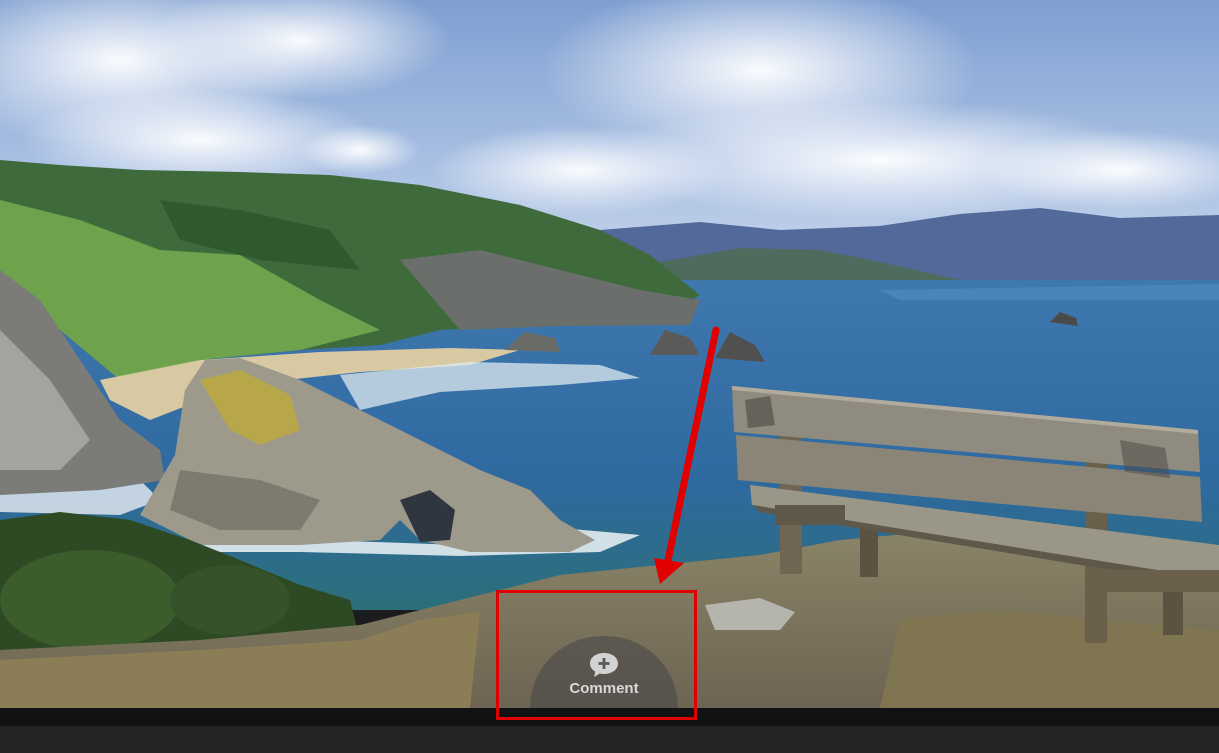  What do you see at coordinates (604, 688) in the screenshot?
I see `comment-label: Comment` at bounding box center [604, 688].